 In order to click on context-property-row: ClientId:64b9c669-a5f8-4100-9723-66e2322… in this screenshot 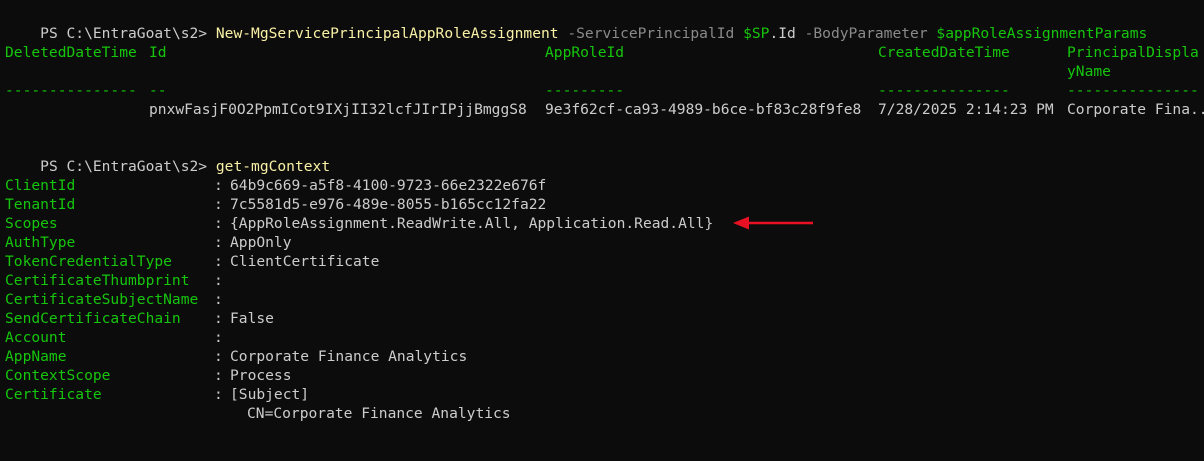, I will do `click(604, 185)`.